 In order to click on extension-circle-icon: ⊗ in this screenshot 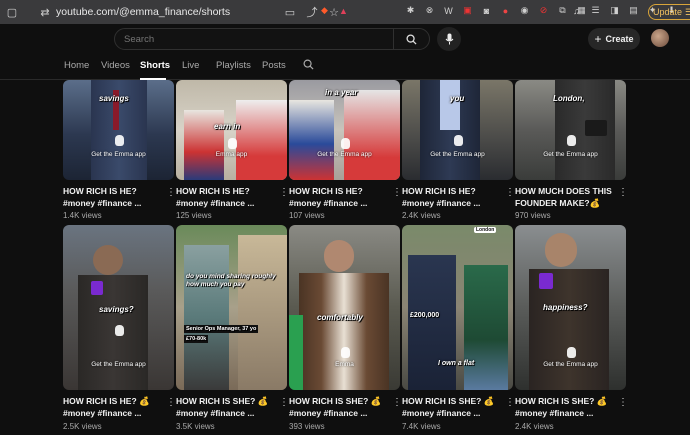, I will do `click(429, 10)`.